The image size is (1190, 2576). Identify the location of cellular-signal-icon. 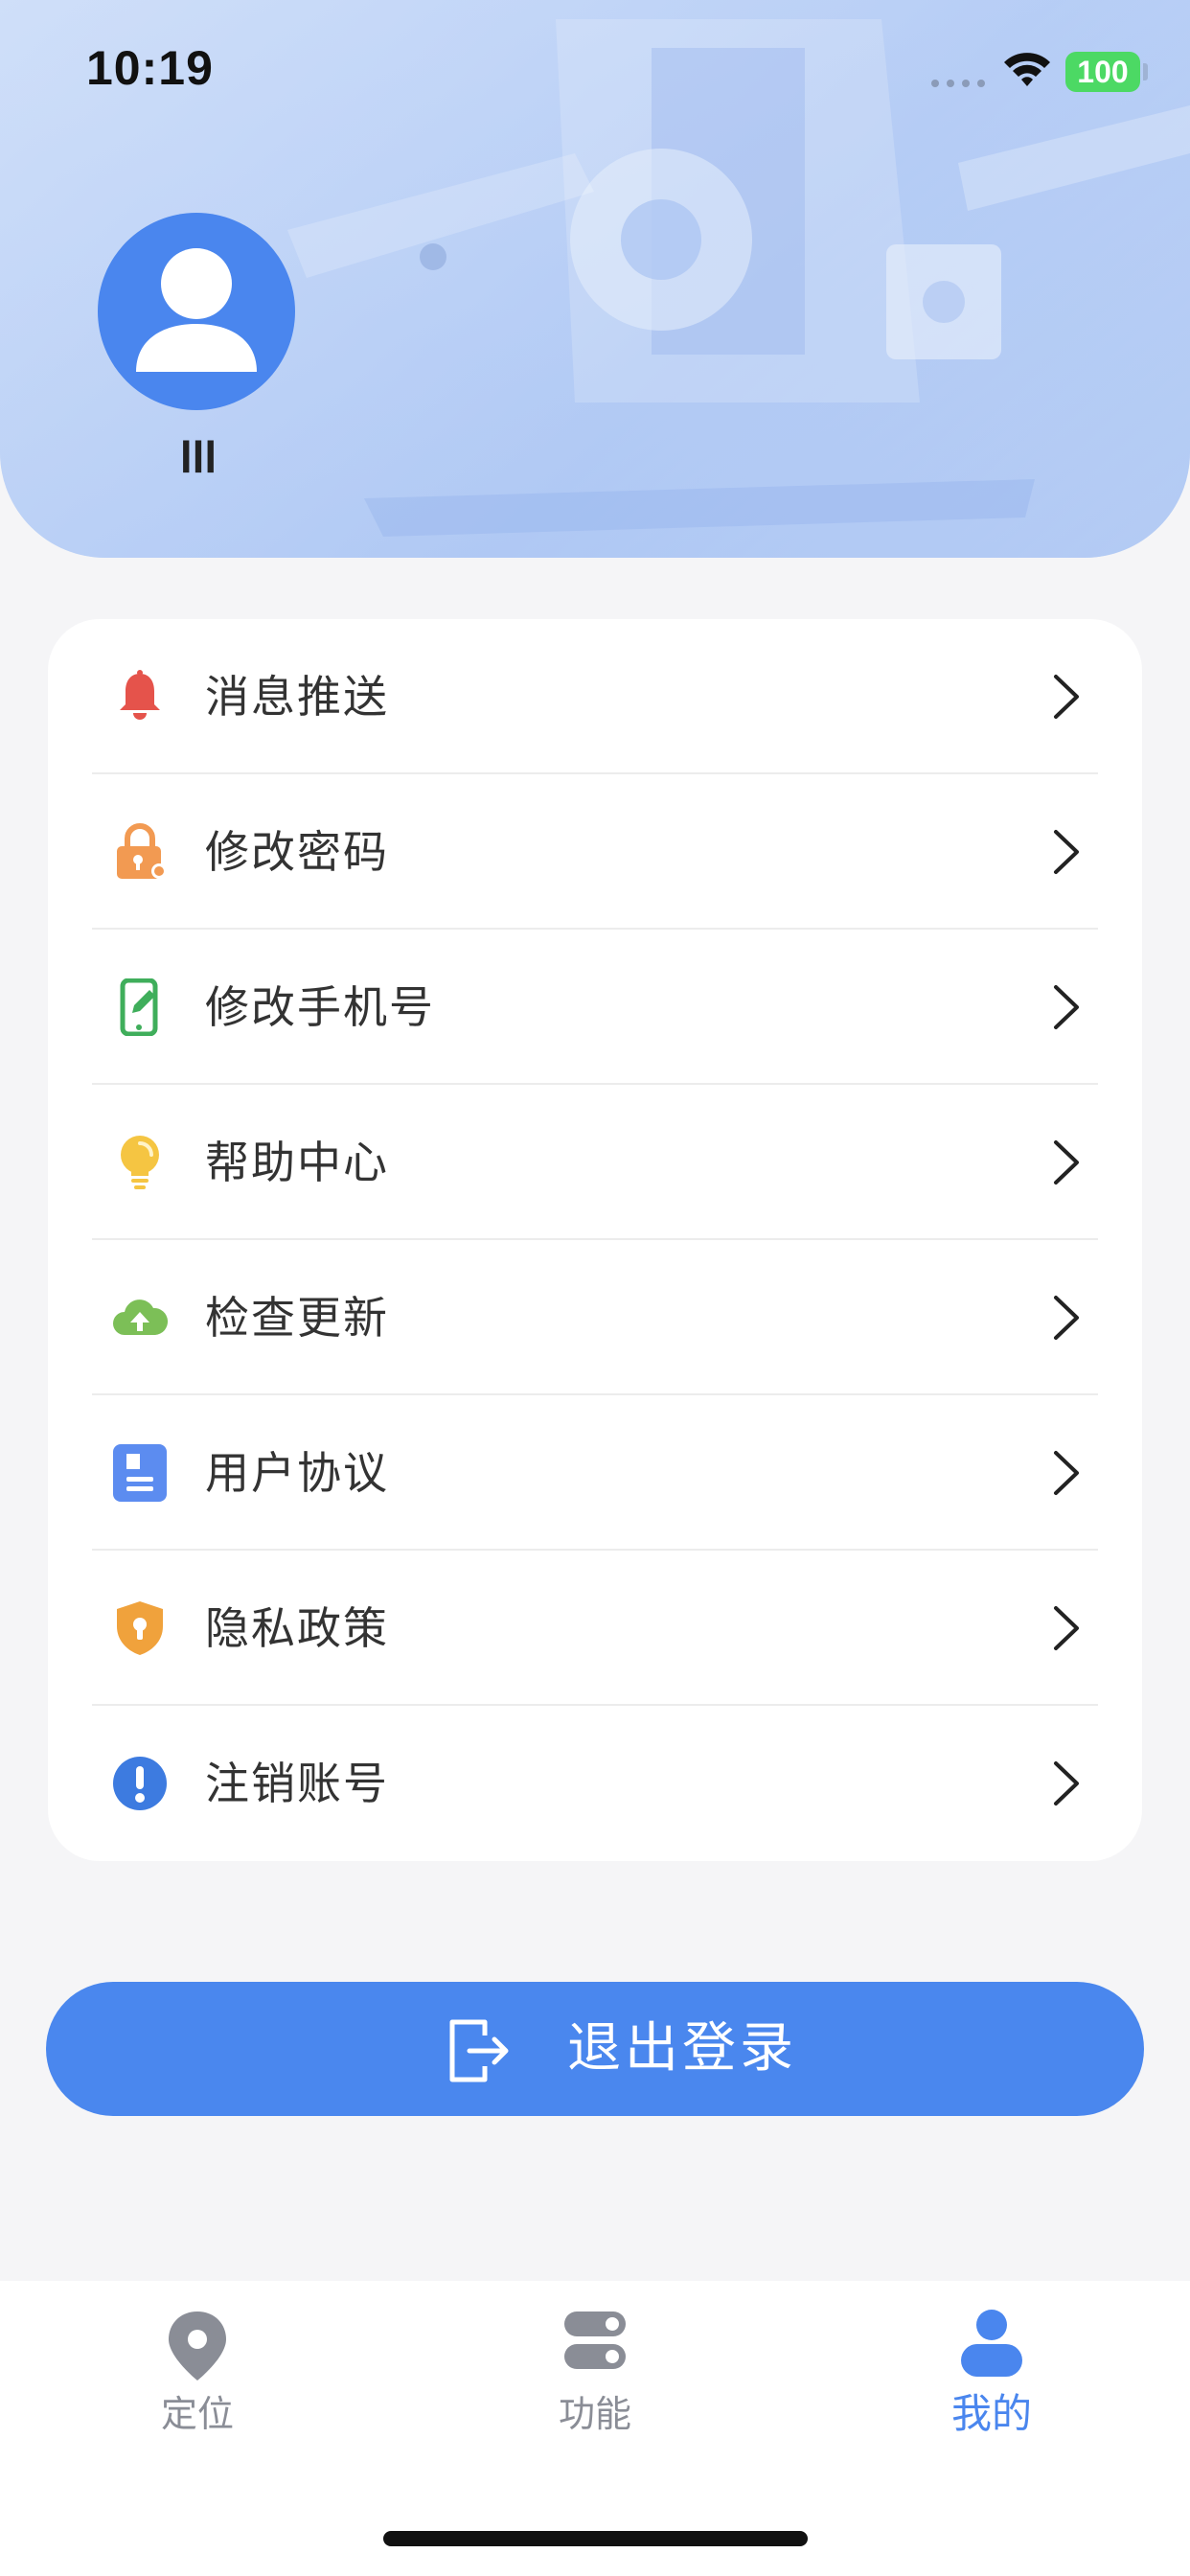
(958, 83).